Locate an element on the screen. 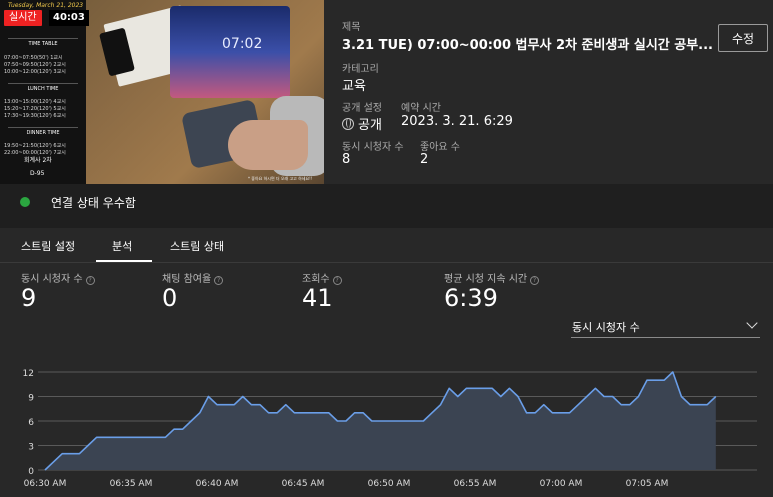  lunch-title: LUNCH TIME is located at coordinates (43, 87).